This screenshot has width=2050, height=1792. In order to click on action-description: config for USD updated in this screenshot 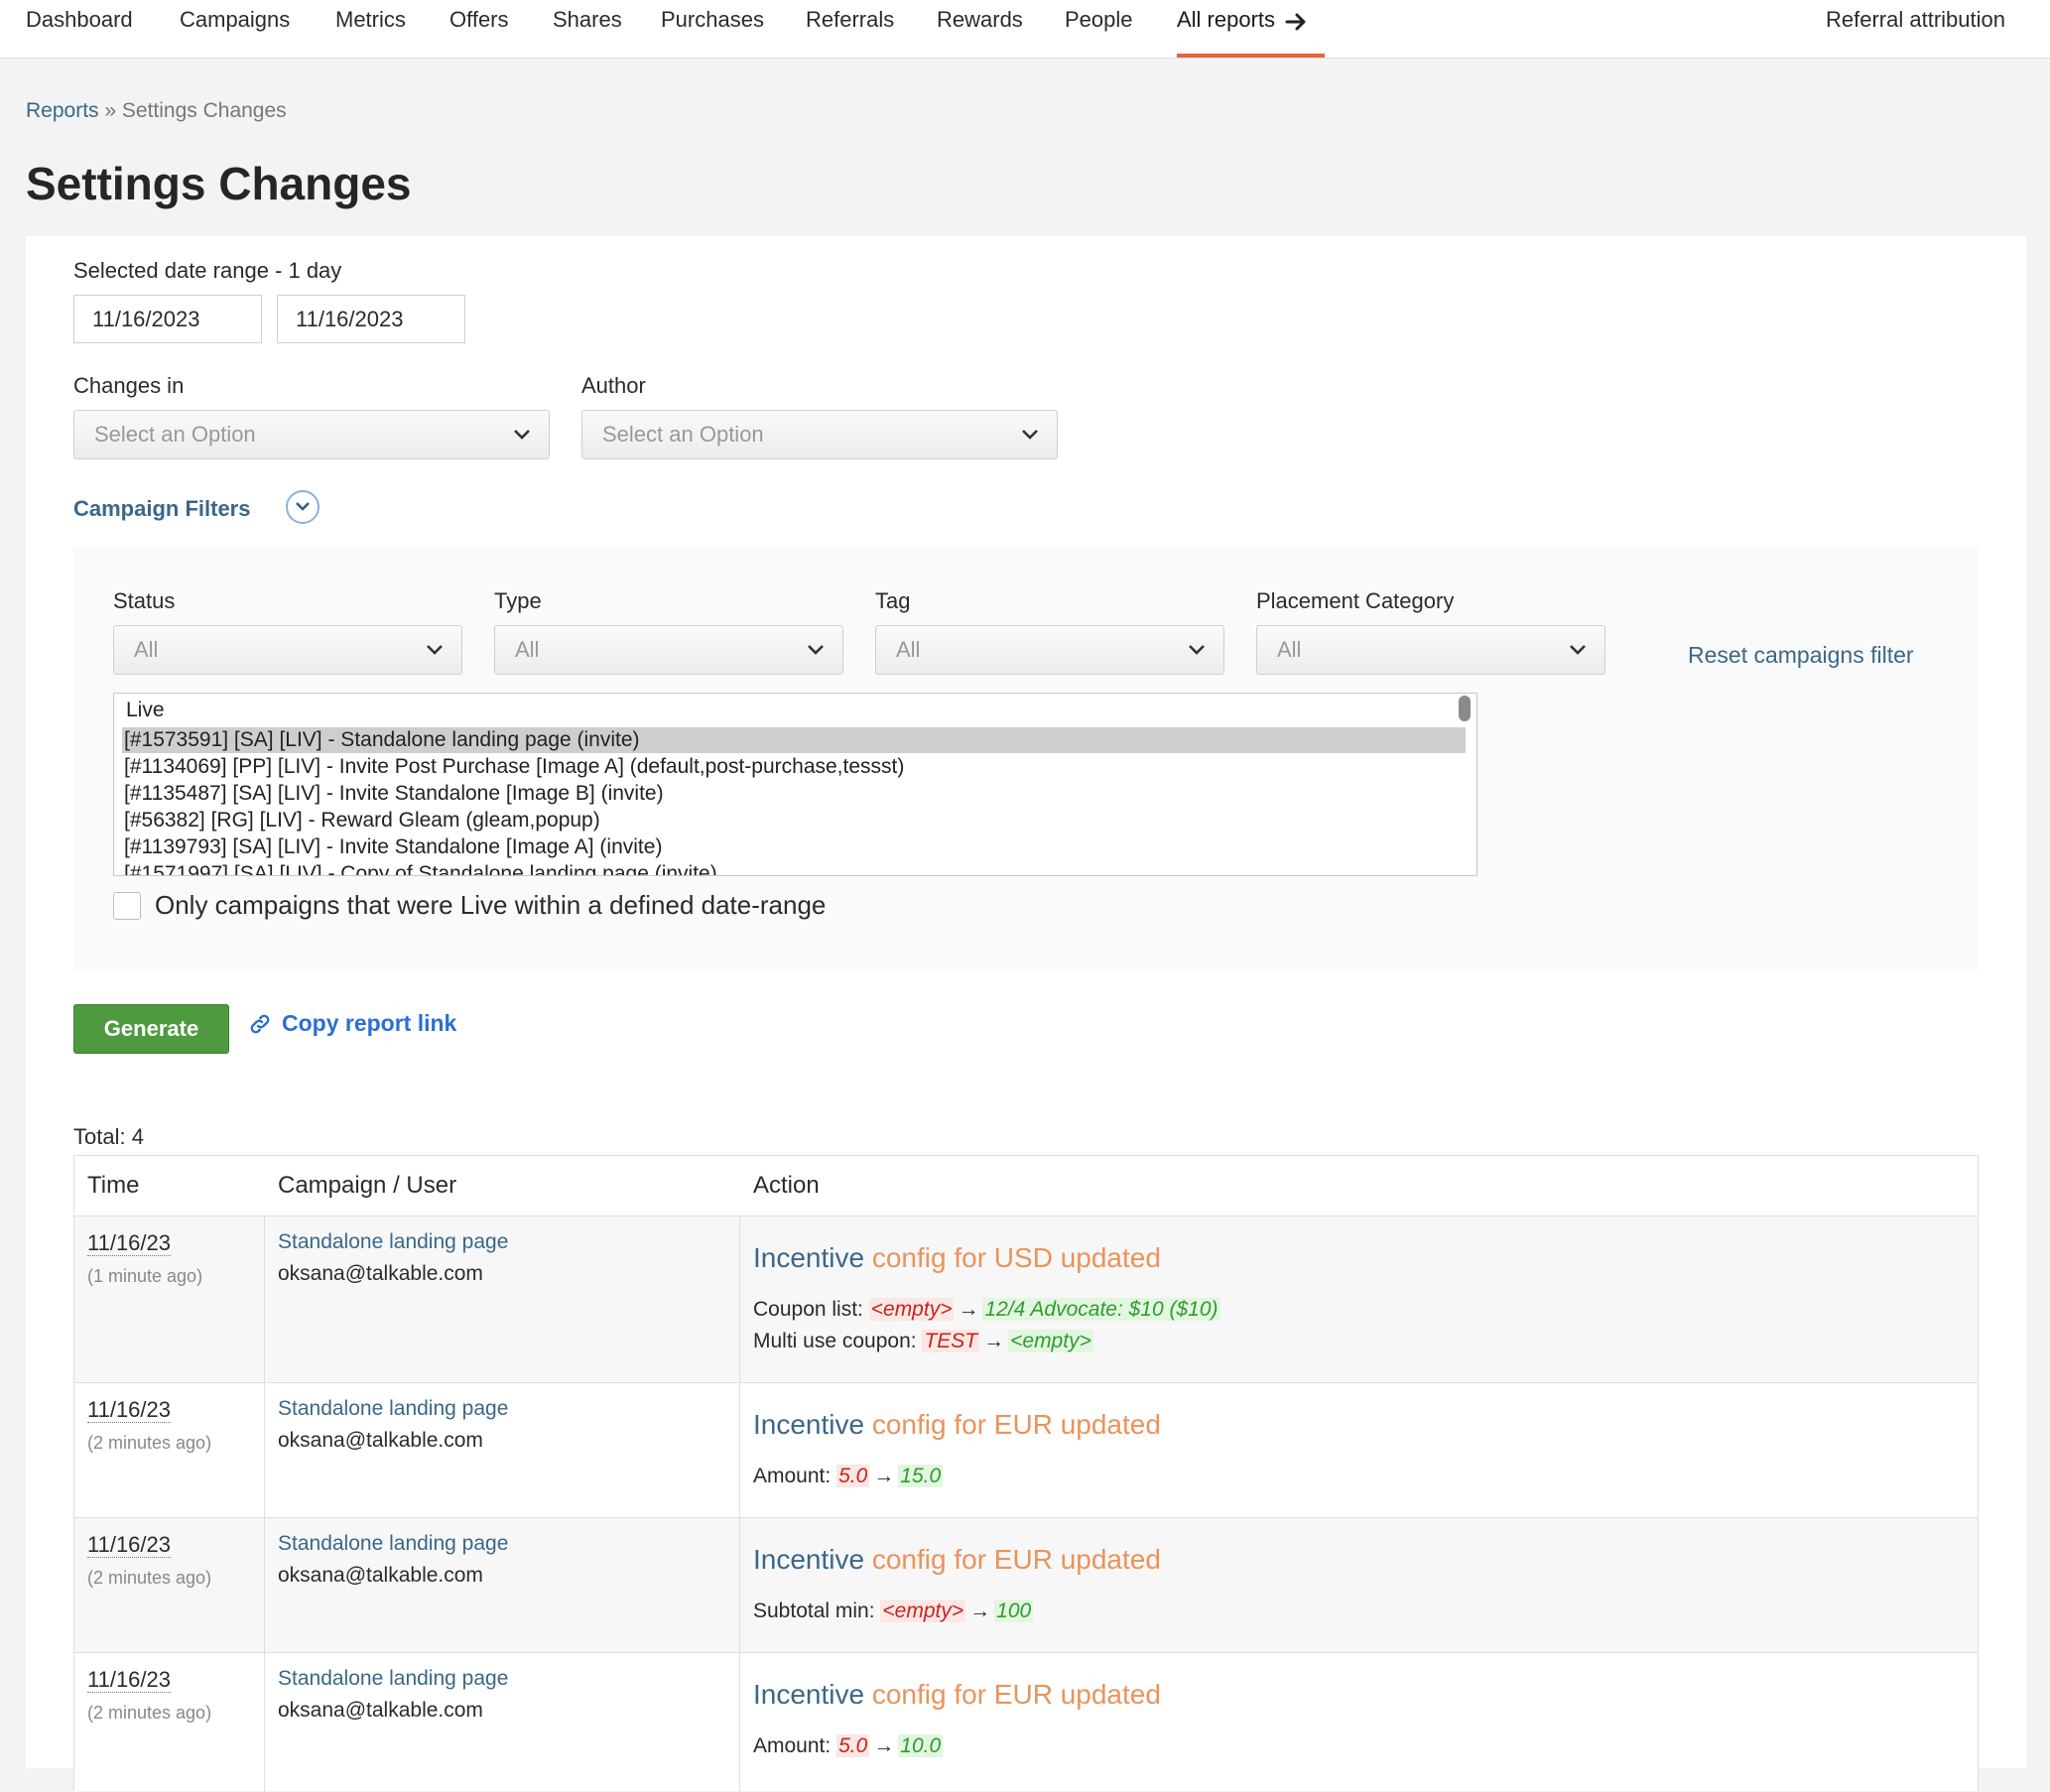, I will do `click(1016, 1257)`.